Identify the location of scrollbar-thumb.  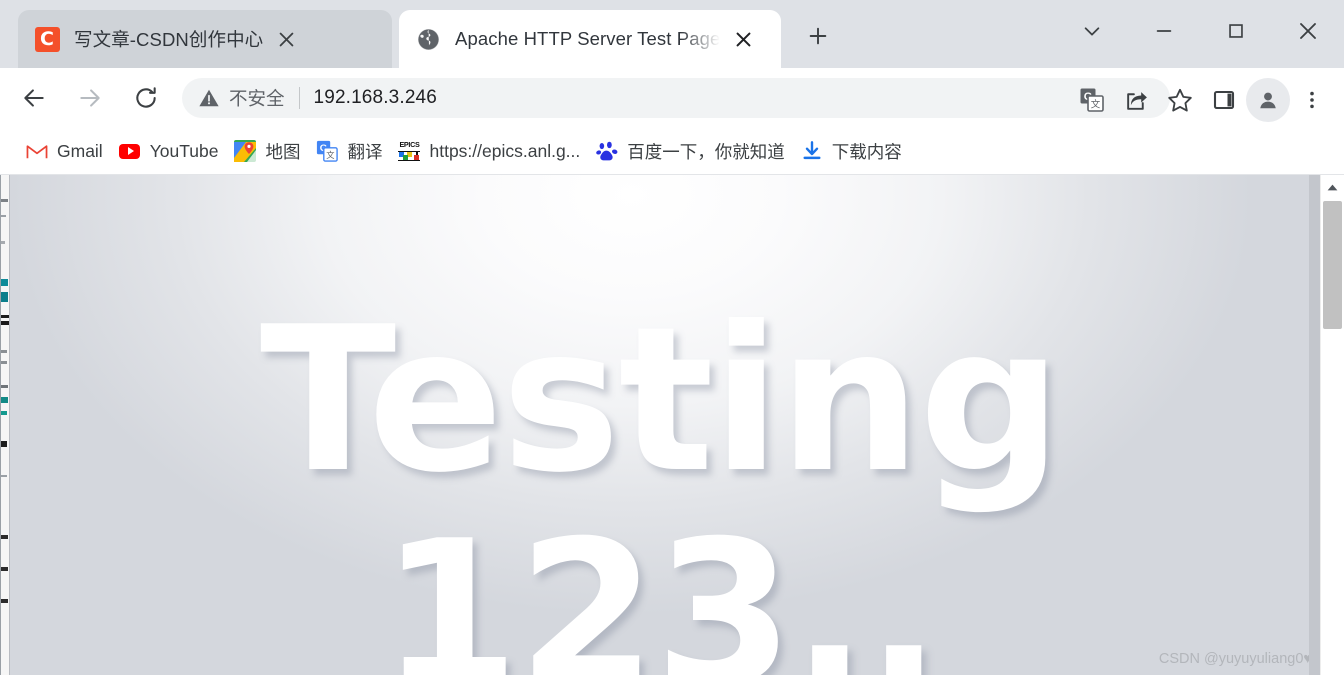
(1332, 265).